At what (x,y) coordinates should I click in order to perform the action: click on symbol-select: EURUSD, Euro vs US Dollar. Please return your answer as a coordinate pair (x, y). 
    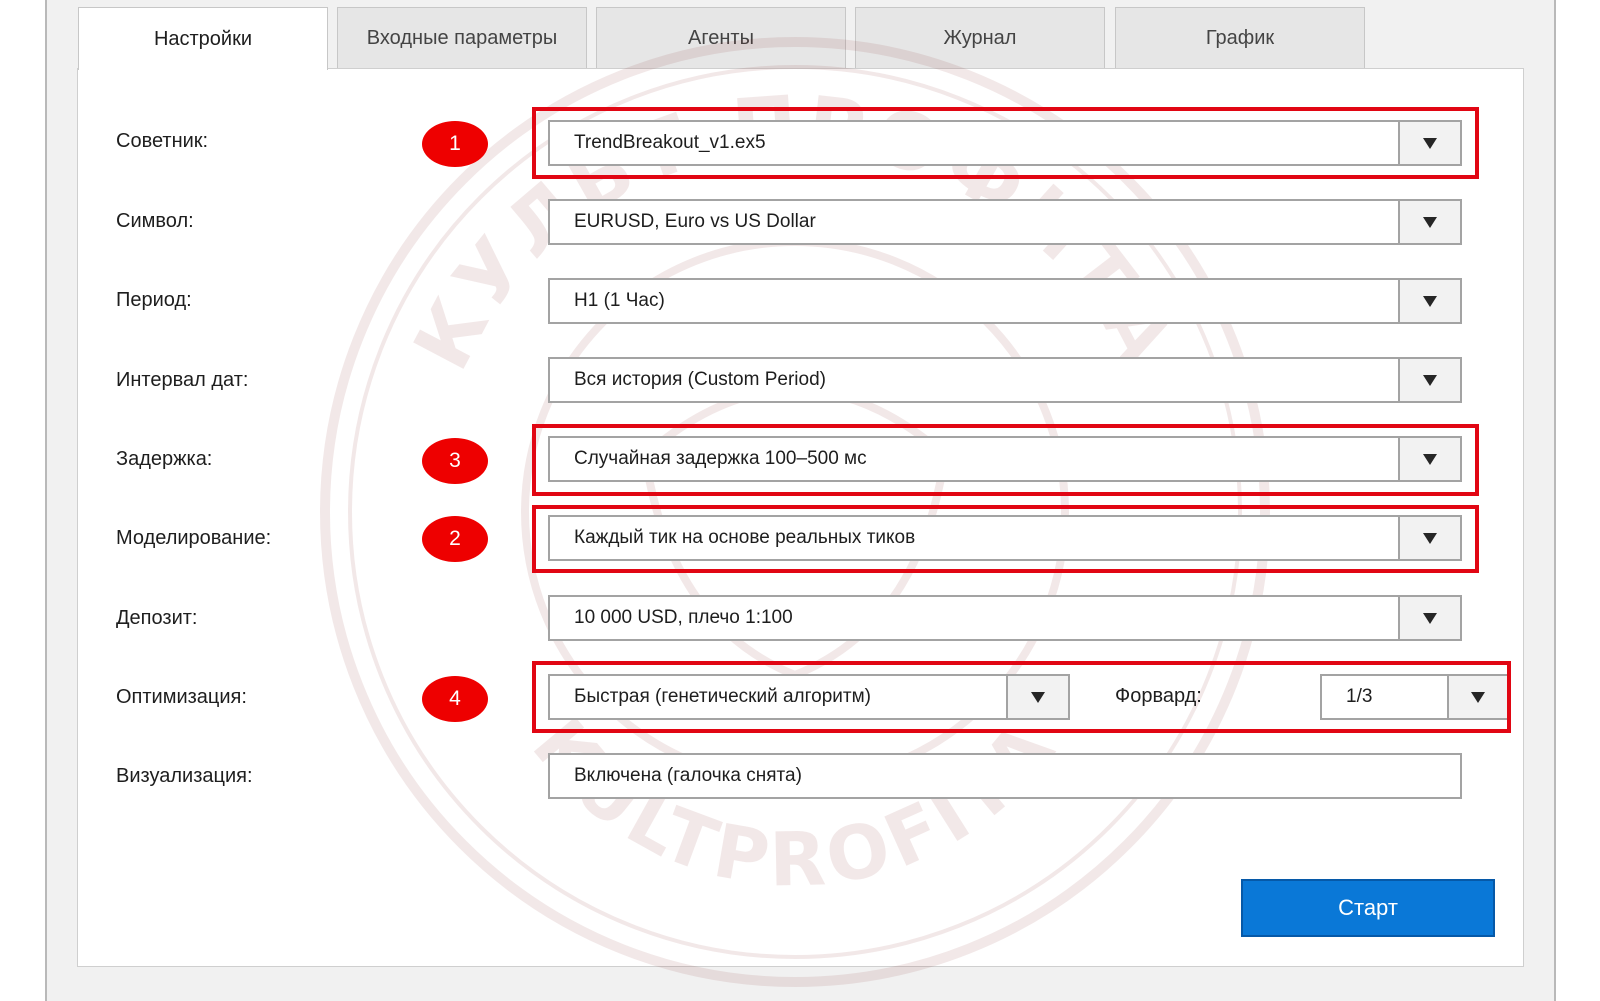
    Looking at the image, I should click on (1005, 222).